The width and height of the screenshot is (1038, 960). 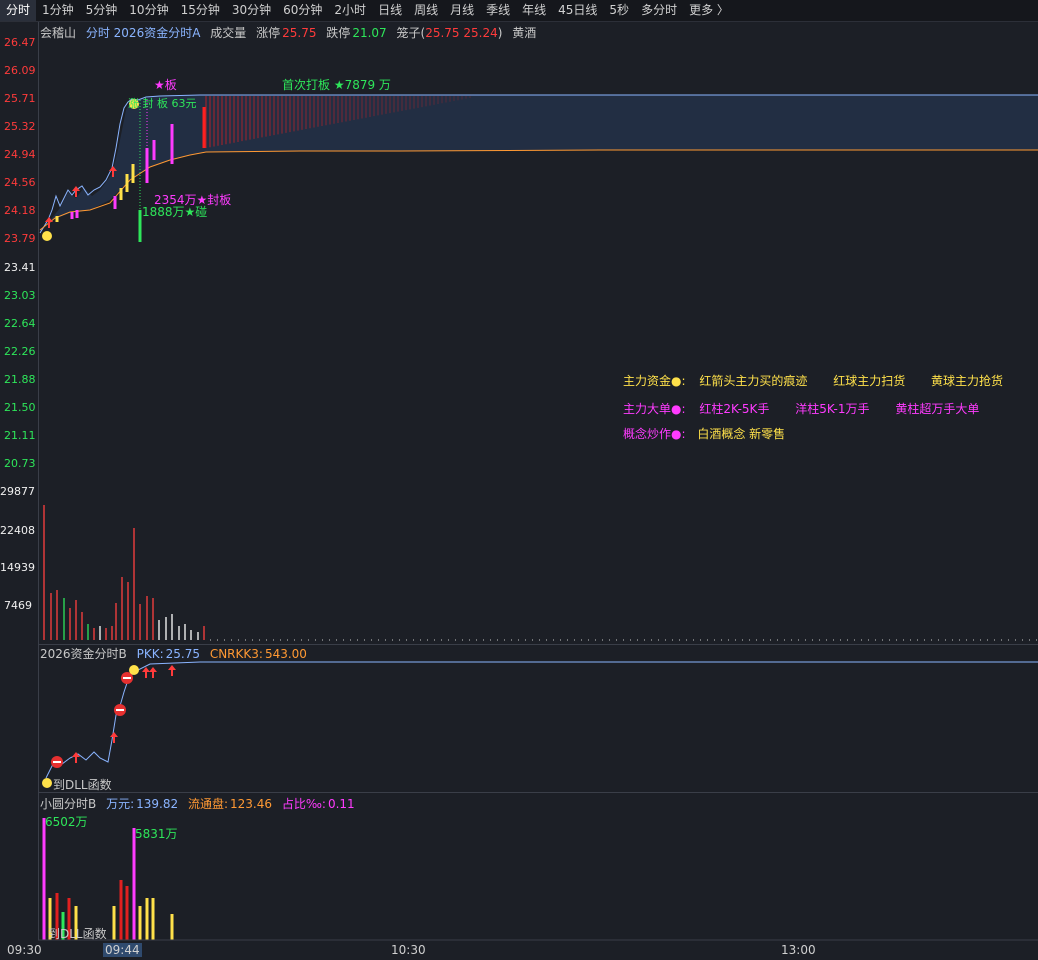 I want to click on indicator-name: 分时 2026资金分时A, so click(x=143, y=33).